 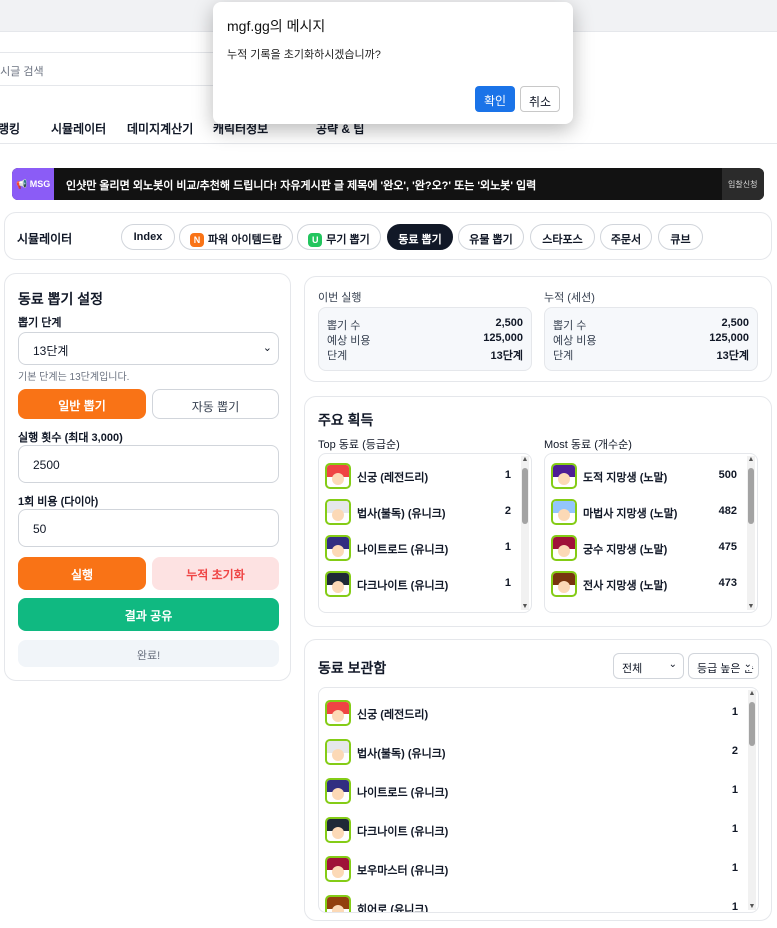 I want to click on tab-cube: 큐브, so click(x=680, y=237).